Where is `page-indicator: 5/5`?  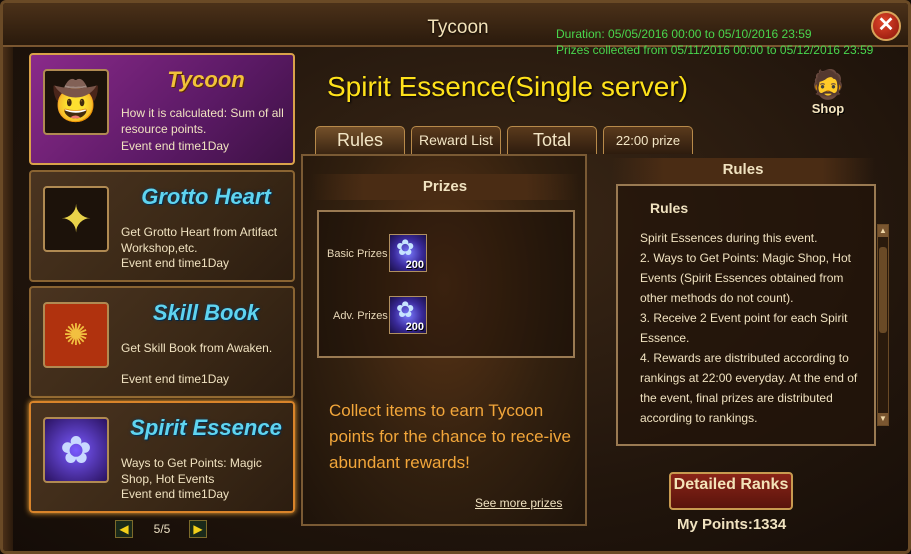
page-indicator: 5/5 is located at coordinates (162, 529).